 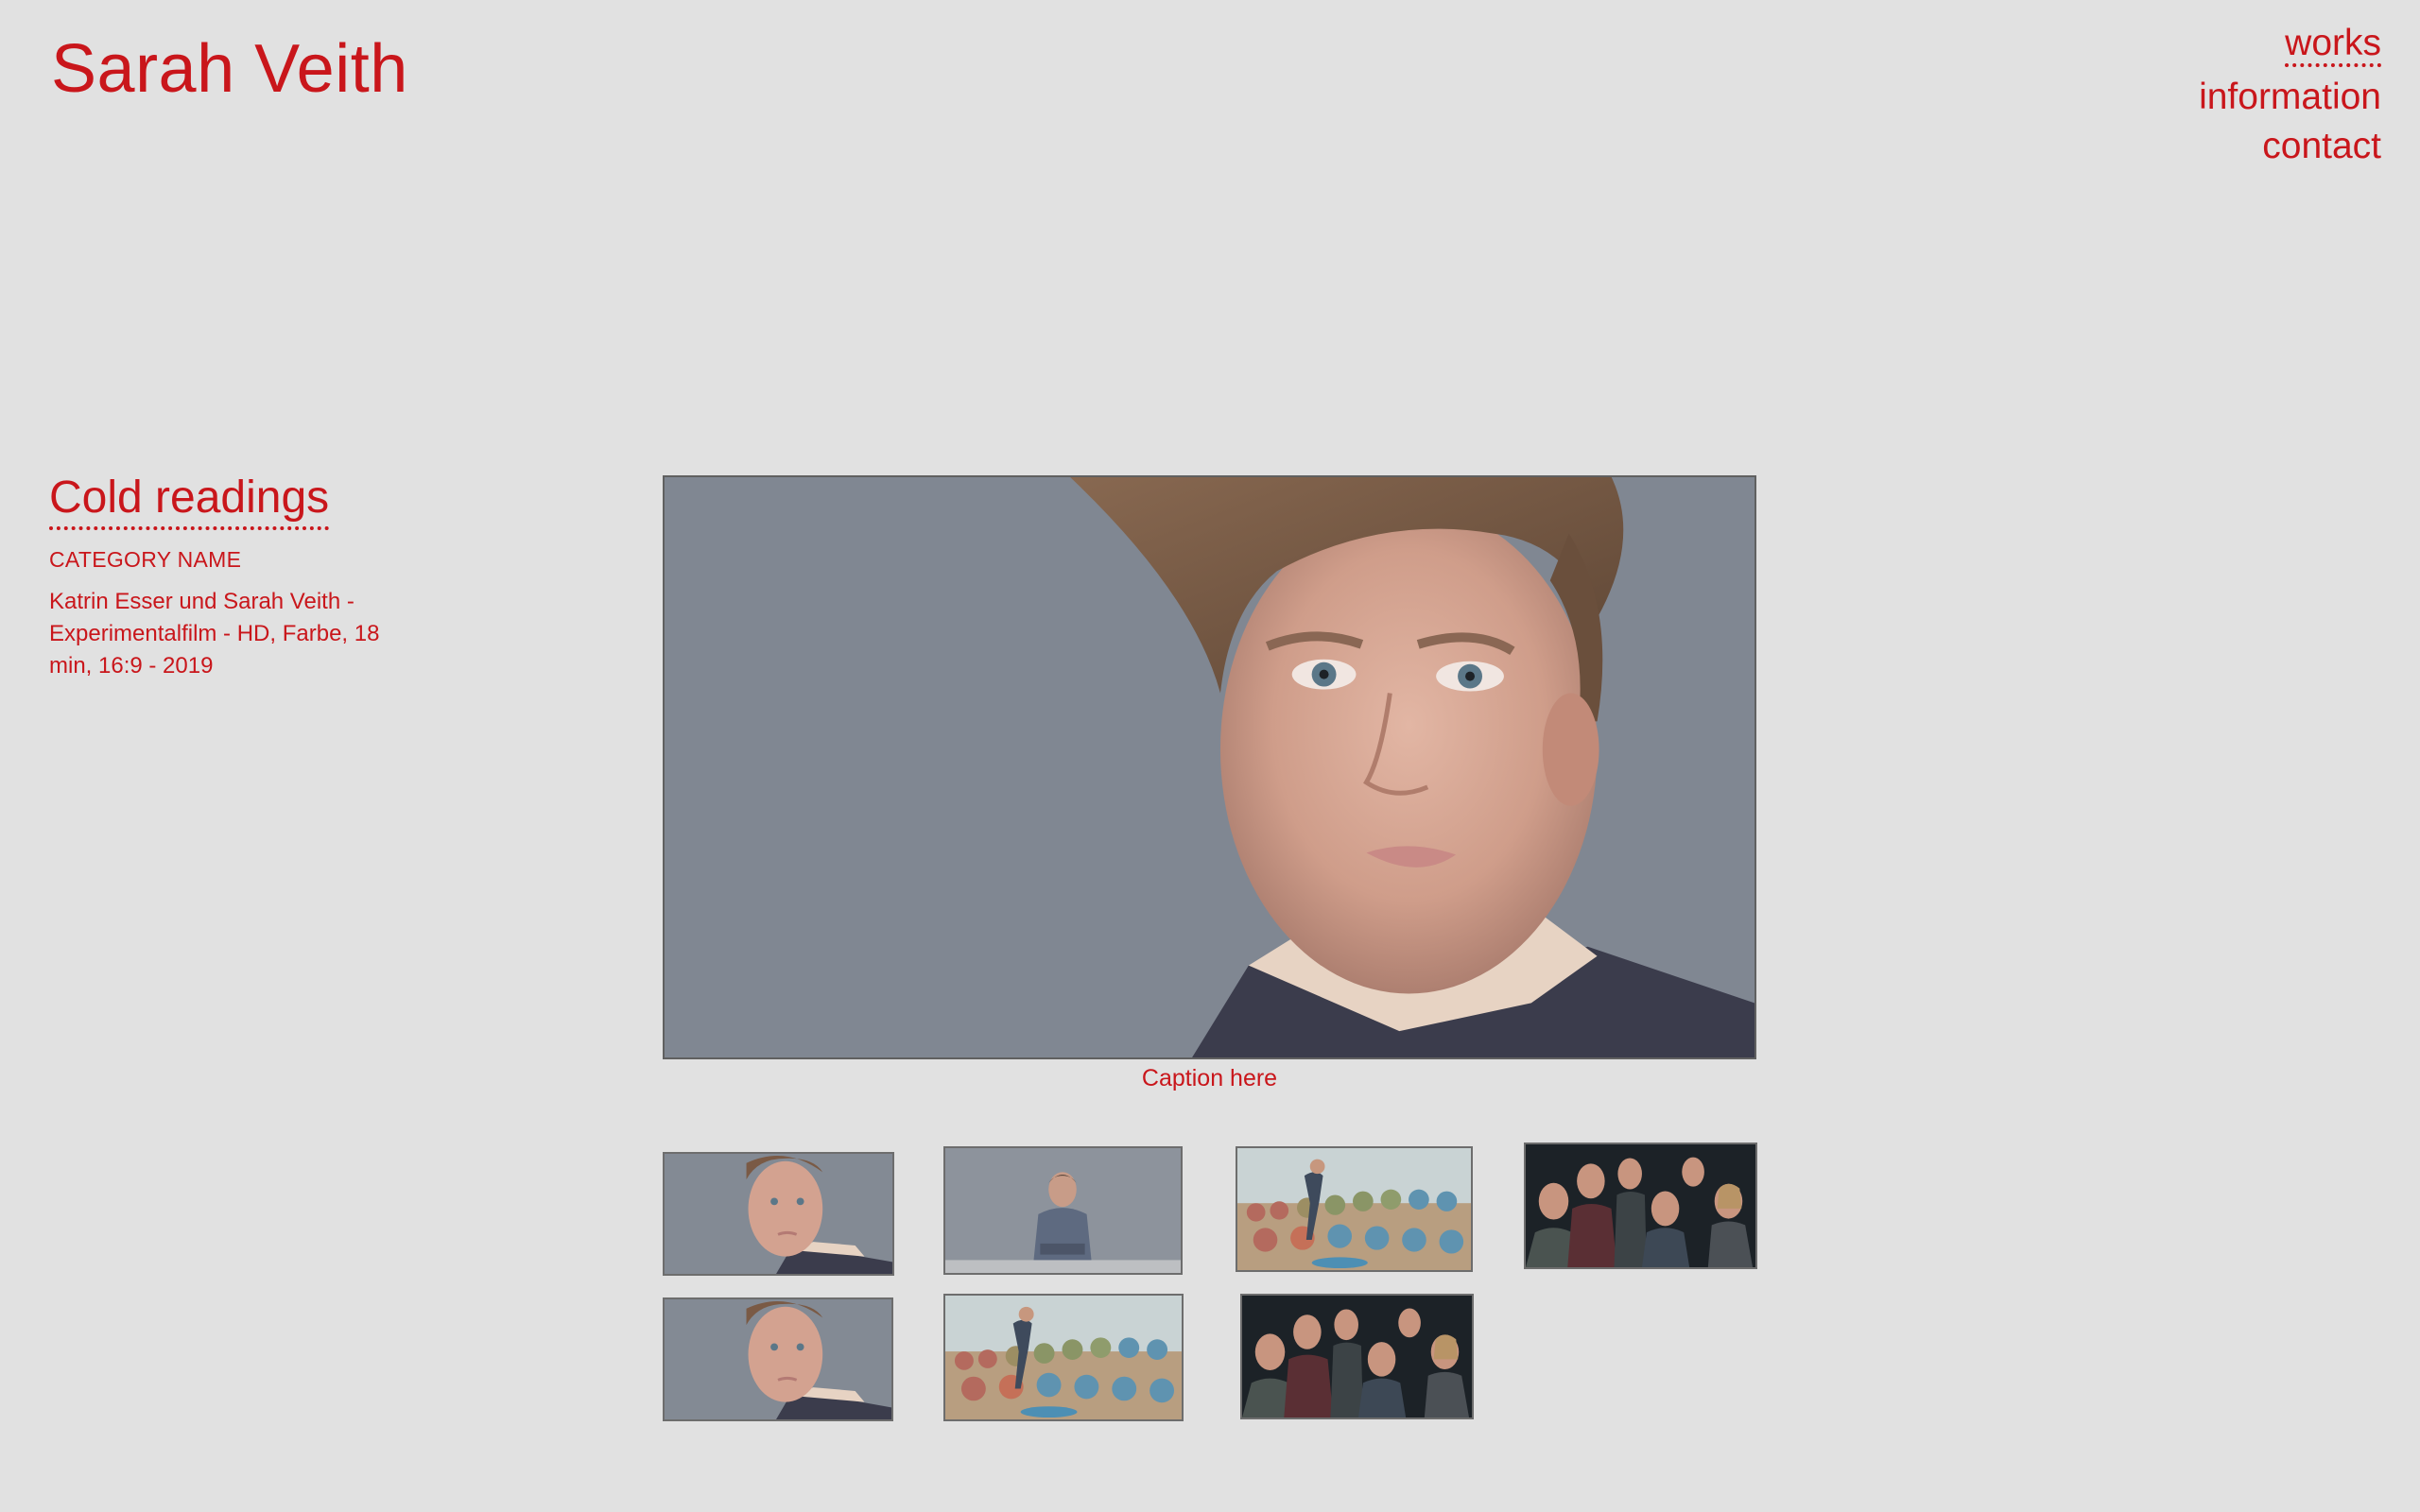 I want to click on nav-contact: contact, so click(x=2290, y=146).